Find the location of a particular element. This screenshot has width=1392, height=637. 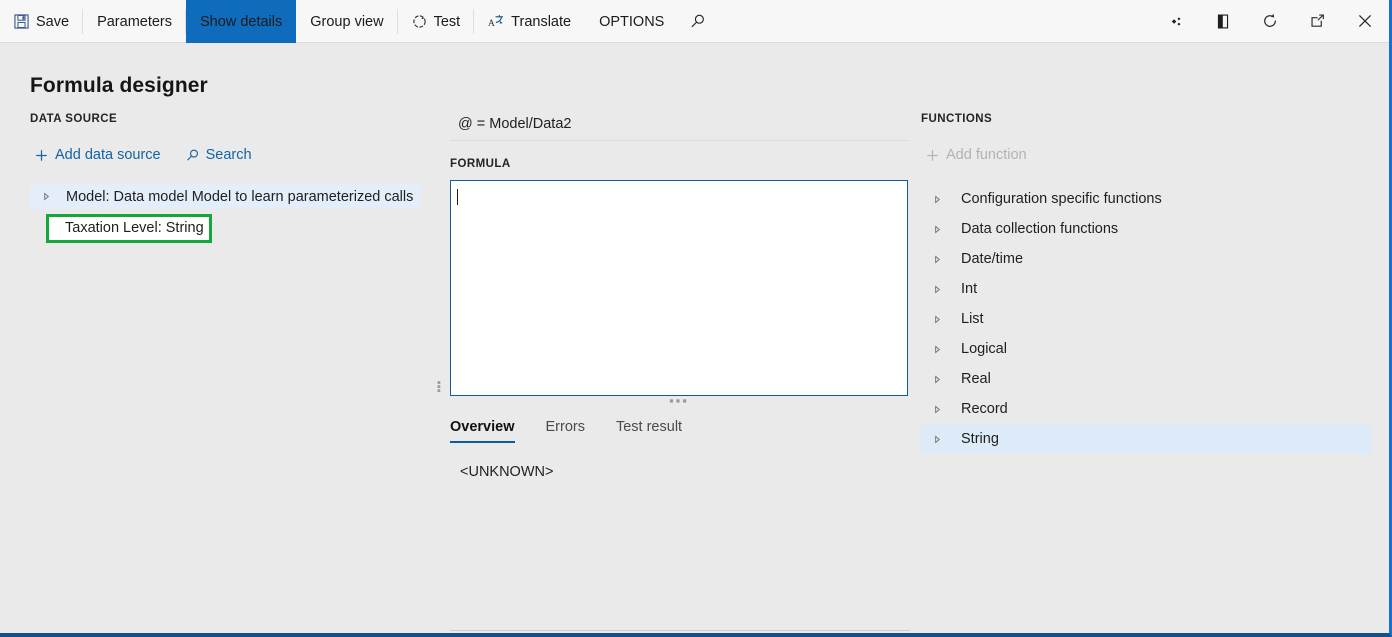

toolbar-parameters-button: Parameters is located at coordinates (134, 21).